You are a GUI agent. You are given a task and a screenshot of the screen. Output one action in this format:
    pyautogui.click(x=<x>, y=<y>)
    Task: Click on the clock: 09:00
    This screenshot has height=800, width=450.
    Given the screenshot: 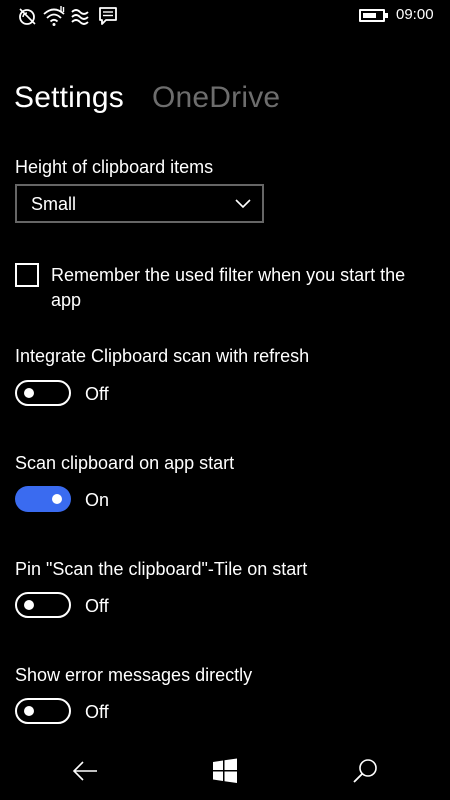 What is the action you would take?
    pyautogui.click(x=415, y=14)
    